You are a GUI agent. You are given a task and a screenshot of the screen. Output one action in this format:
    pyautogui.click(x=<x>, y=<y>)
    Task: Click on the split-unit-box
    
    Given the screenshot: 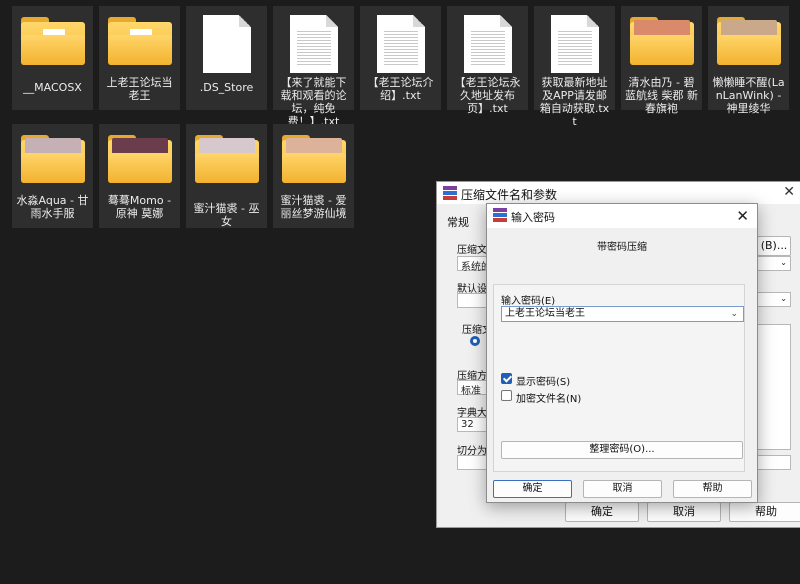 What is the action you would take?
    pyautogui.click(x=774, y=462)
    